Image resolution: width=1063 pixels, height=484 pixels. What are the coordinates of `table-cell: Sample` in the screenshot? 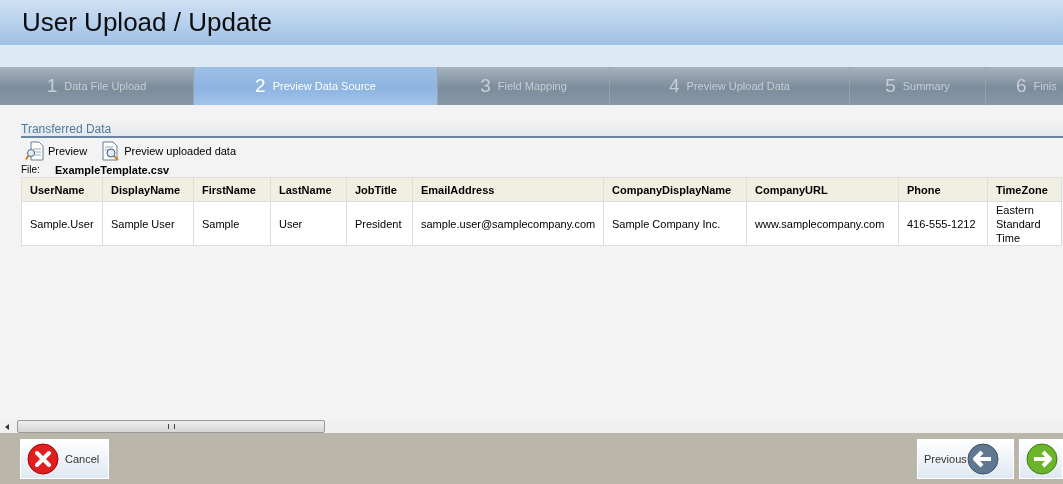 It's located at (232, 223).